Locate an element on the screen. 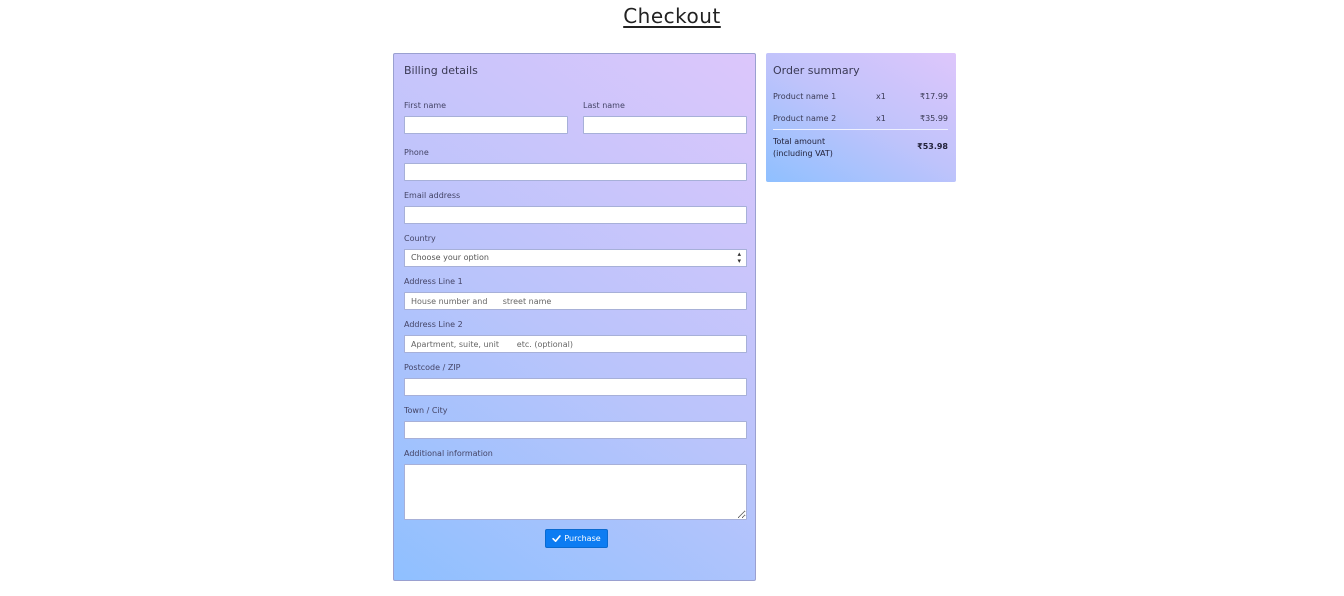 This screenshot has width=1344, height=596. address-line-2-label: Address Line 2 is located at coordinates (433, 324).